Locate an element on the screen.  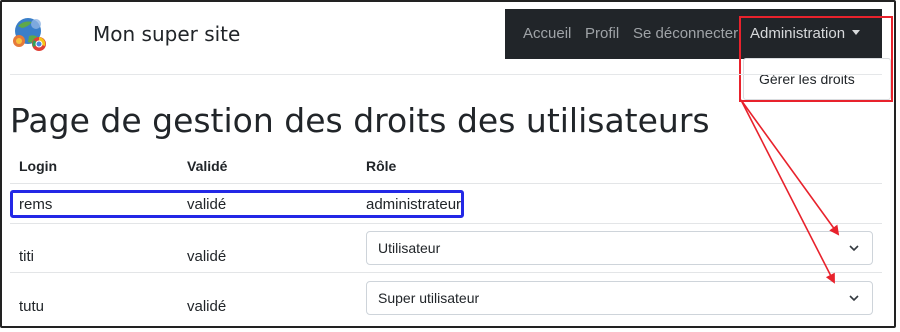
row-login: titi is located at coordinates (26, 256).